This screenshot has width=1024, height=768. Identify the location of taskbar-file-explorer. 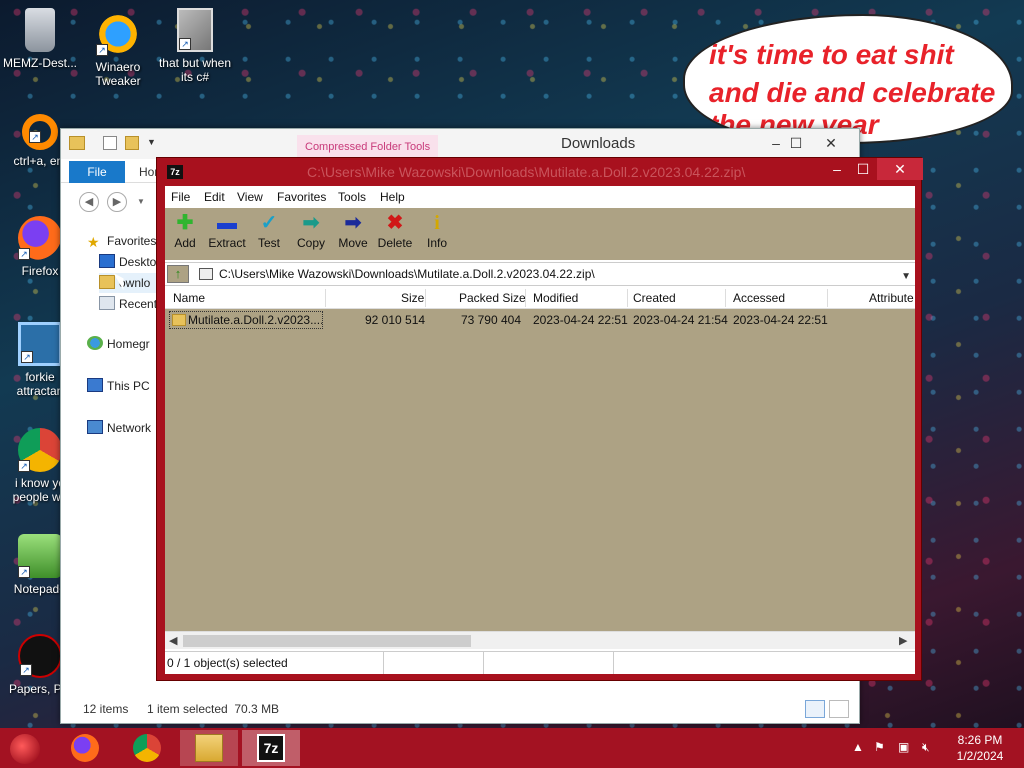
(209, 748).